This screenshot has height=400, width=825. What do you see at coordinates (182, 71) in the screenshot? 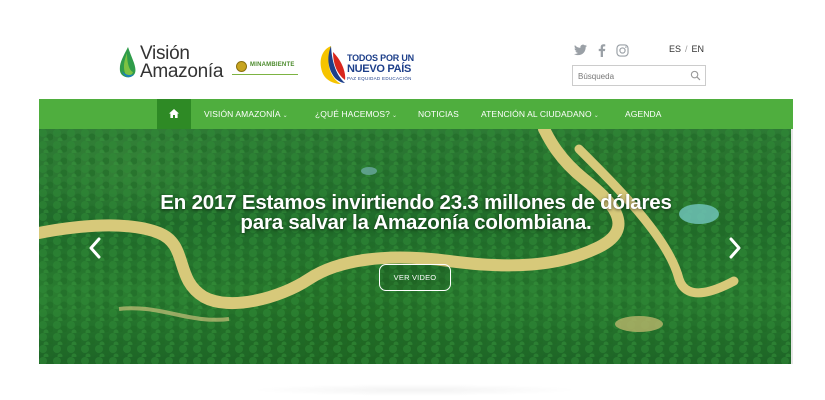
I see `logo-text-amazonia: Amazonía` at bounding box center [182, 71].